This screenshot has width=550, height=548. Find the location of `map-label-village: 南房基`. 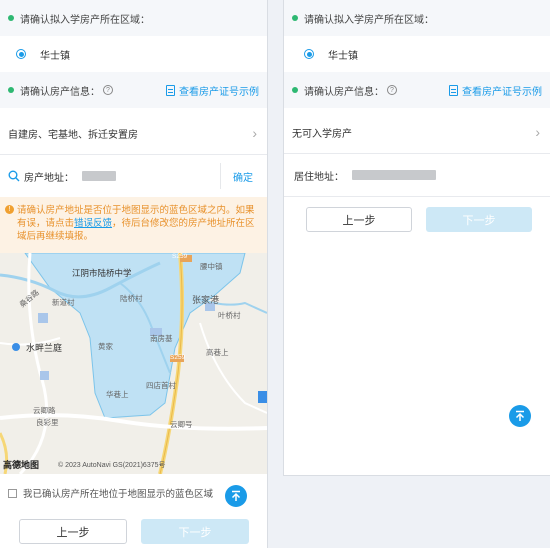

map-label-village: 南房基 is located at coordinates (161, 338).